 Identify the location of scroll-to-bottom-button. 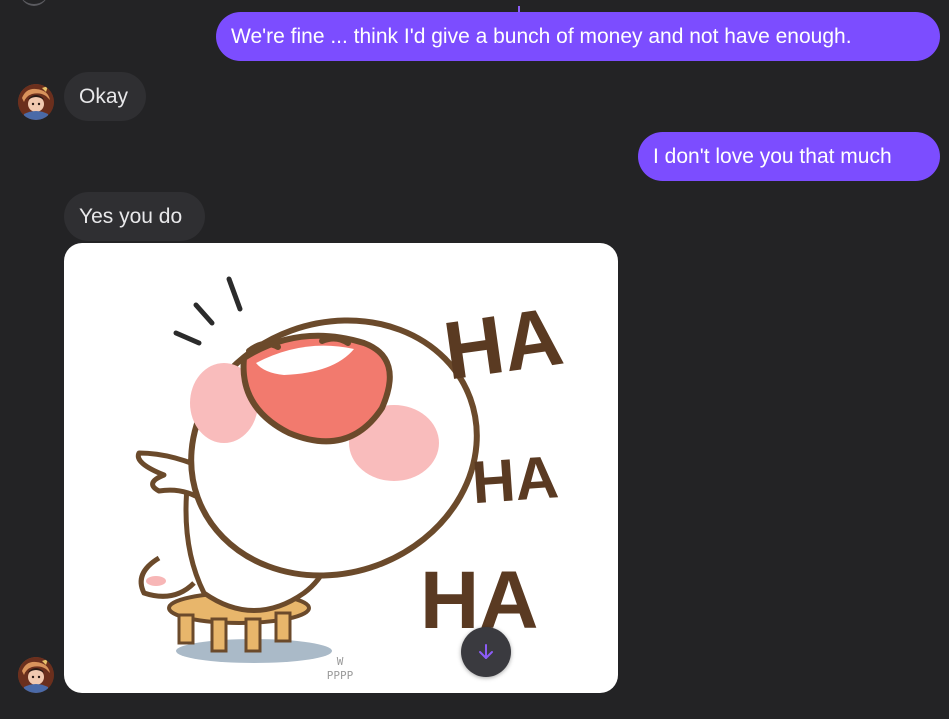
(486, 652).